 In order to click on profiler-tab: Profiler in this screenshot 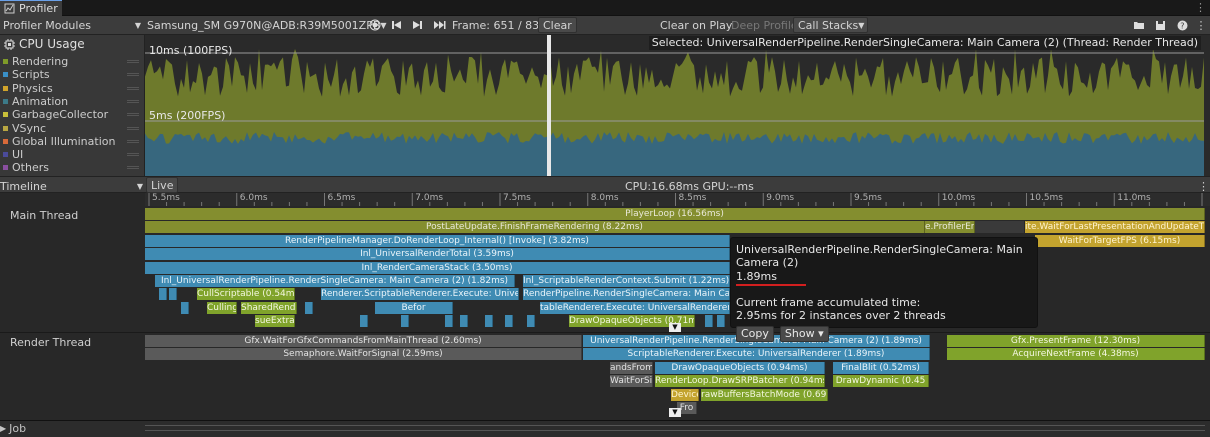, I will do `click(31, 8)`.